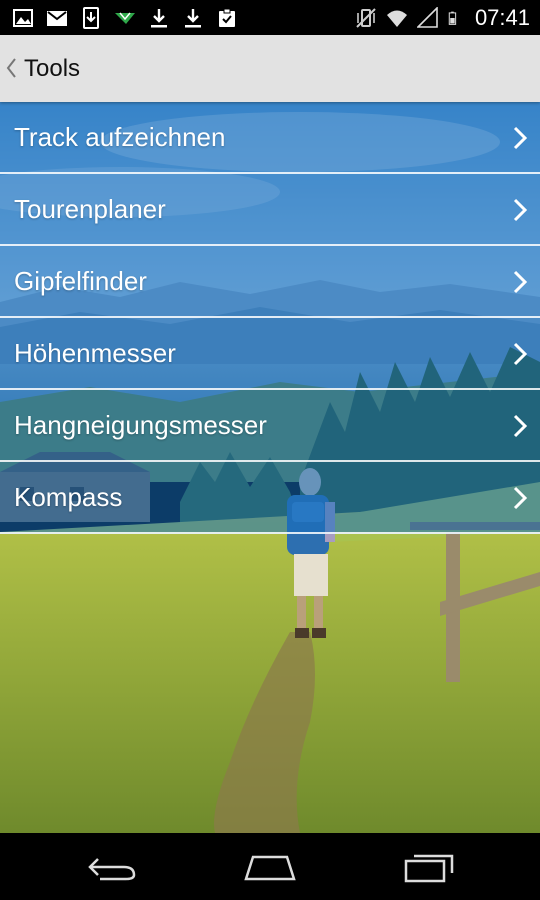 The height and width of the screenshot is (900, 540). Describe the element at coordinates (270, 68) in the screenshot. I see `action-bar: Tools` at that location.